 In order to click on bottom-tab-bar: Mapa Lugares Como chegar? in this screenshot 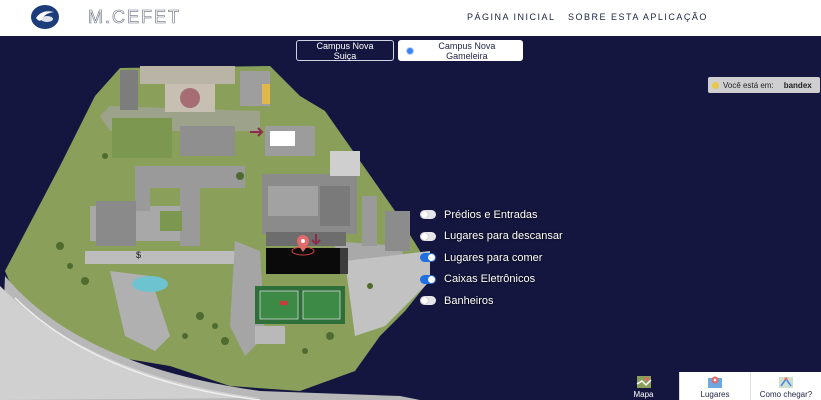, I will do `click(714, 386)`.